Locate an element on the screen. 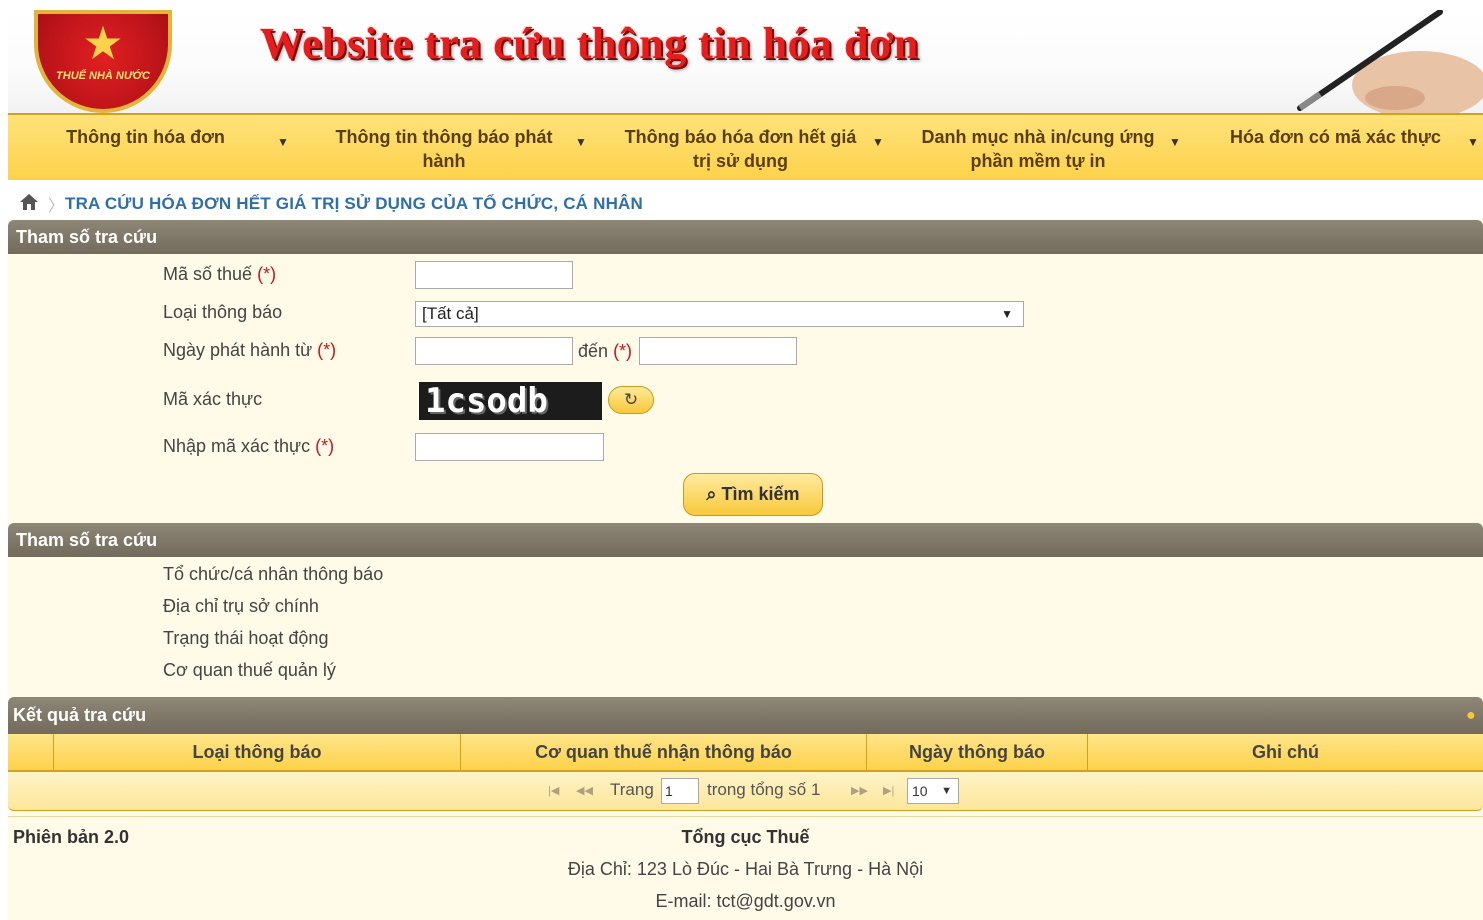 This screenshot has height=920, width=1483. date-to-label: đến (*) is located at coordinates (605, 351).